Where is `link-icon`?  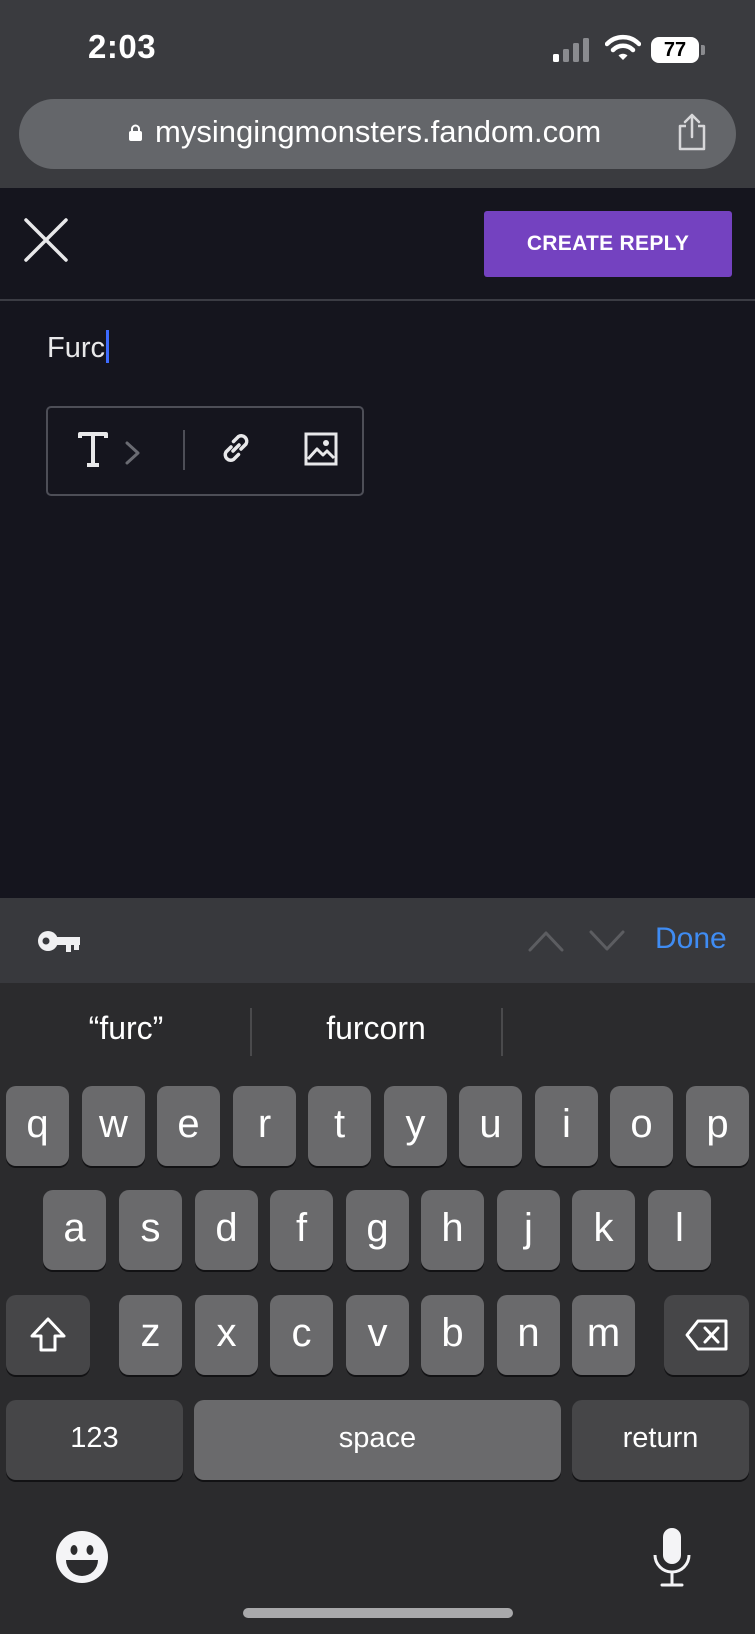 link-icon is located at coordinates (236, 448).